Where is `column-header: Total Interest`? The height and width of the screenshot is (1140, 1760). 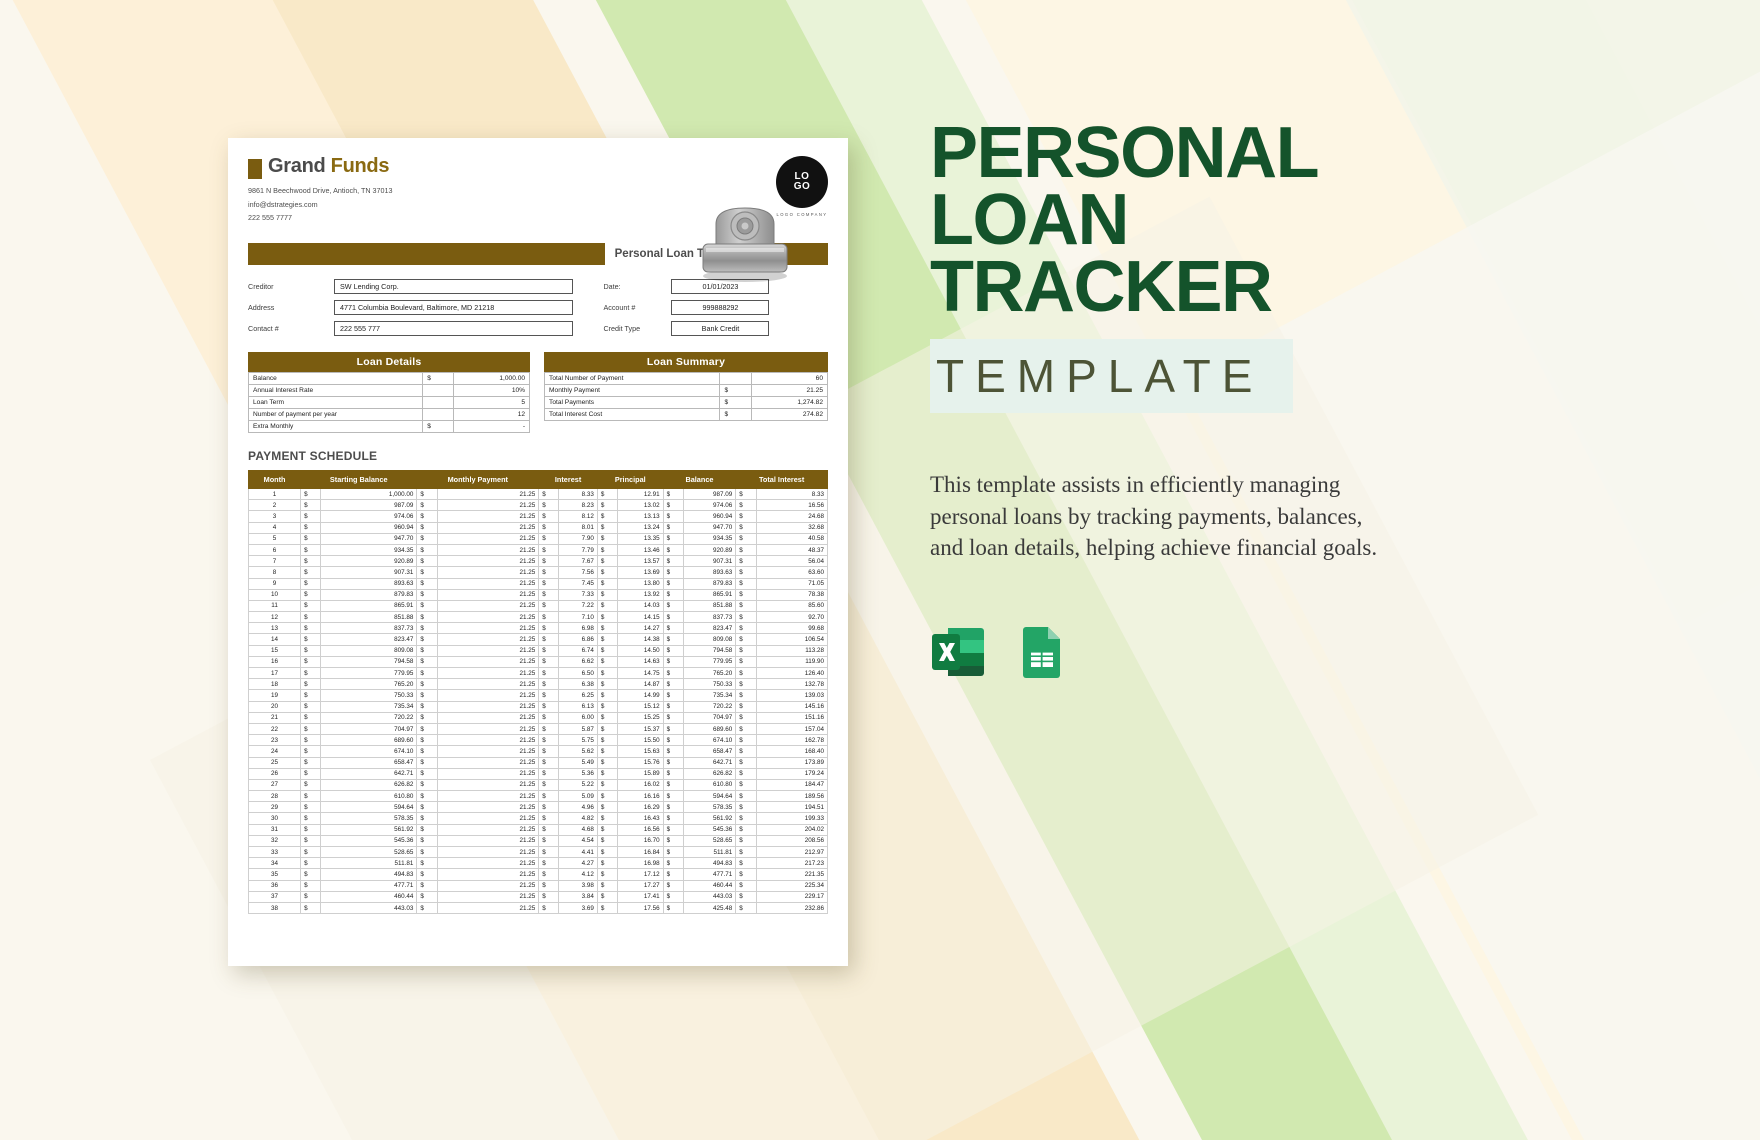
column-header: Total Interest is located at coordinates (781, 480).